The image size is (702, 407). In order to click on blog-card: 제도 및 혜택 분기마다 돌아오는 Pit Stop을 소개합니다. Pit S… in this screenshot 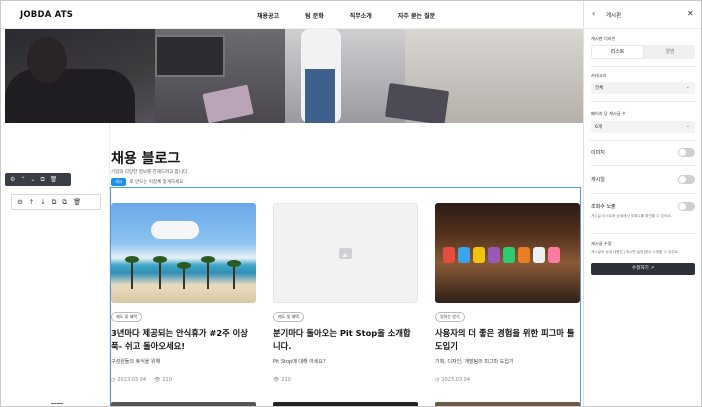, I will do `click(345, 293)`.